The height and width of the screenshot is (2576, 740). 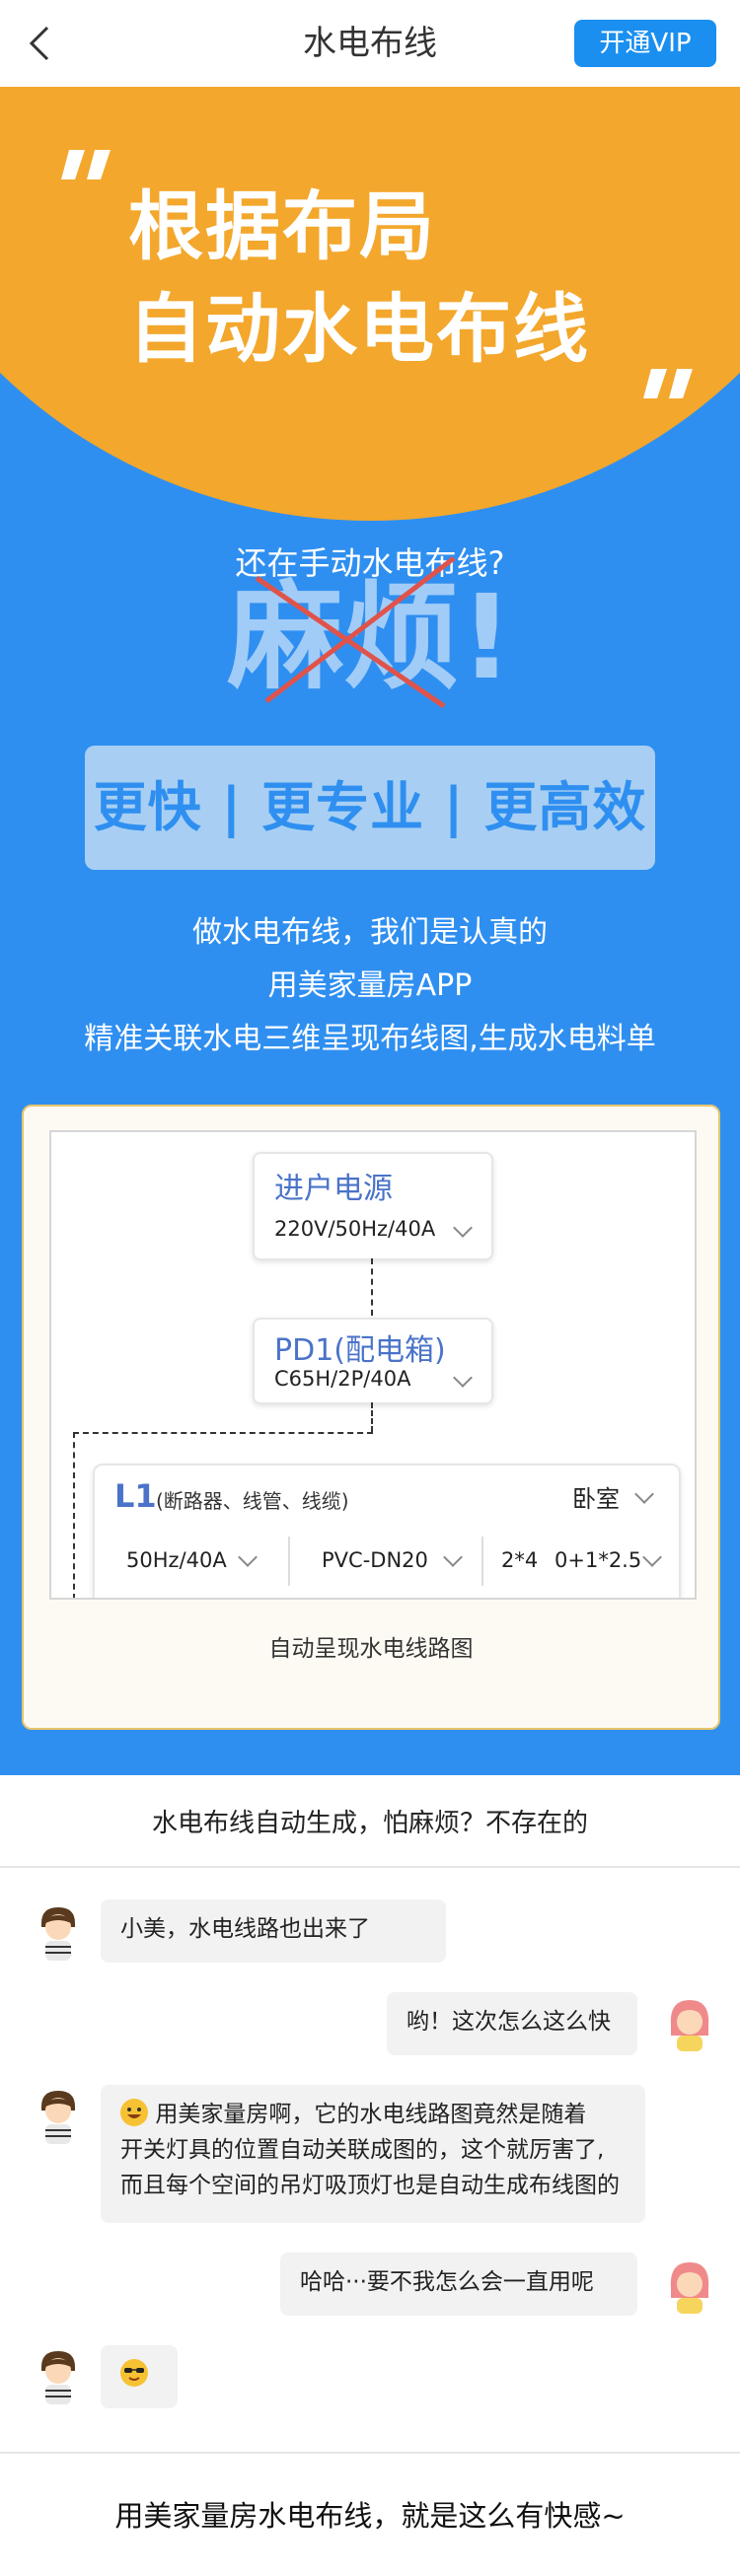 I want to click on quote-close-icon, so click(x=668, y=383).